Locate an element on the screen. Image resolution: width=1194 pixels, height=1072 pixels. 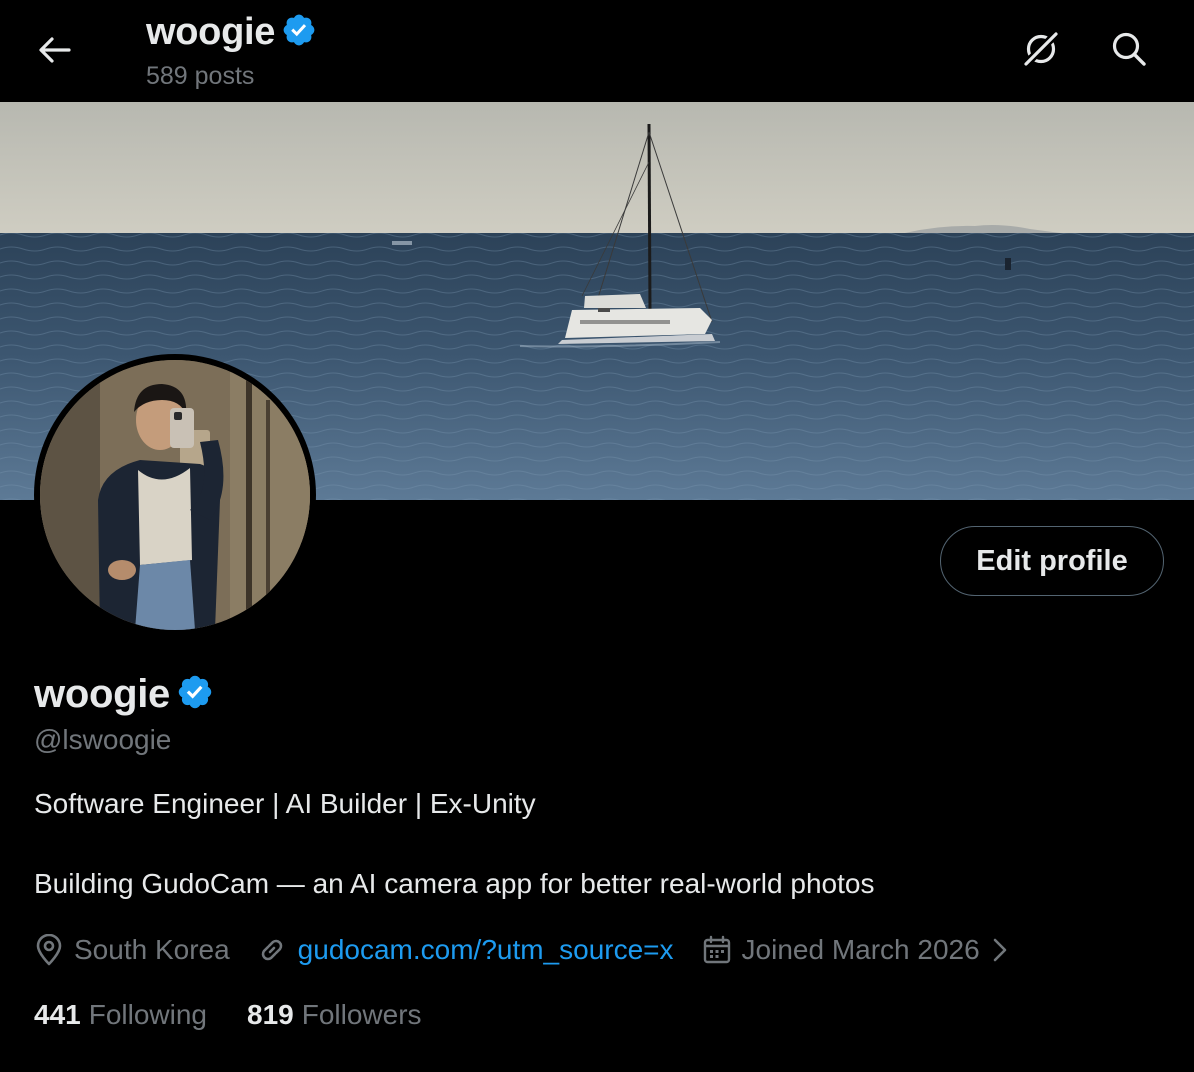
search-icon is located at coordinates (1129, 49).